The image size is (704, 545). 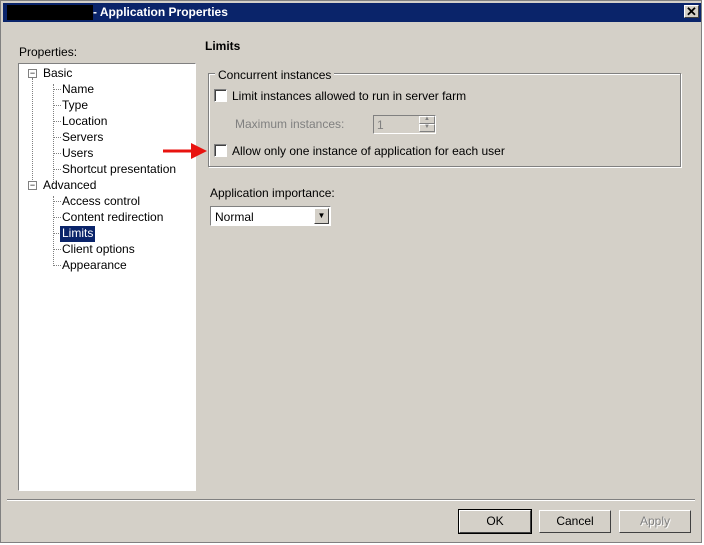 What do you see at coordinates (32, 185) in the screenshot?
I see `collapse-advanced-icon: −` at bounding box center [32, 185].